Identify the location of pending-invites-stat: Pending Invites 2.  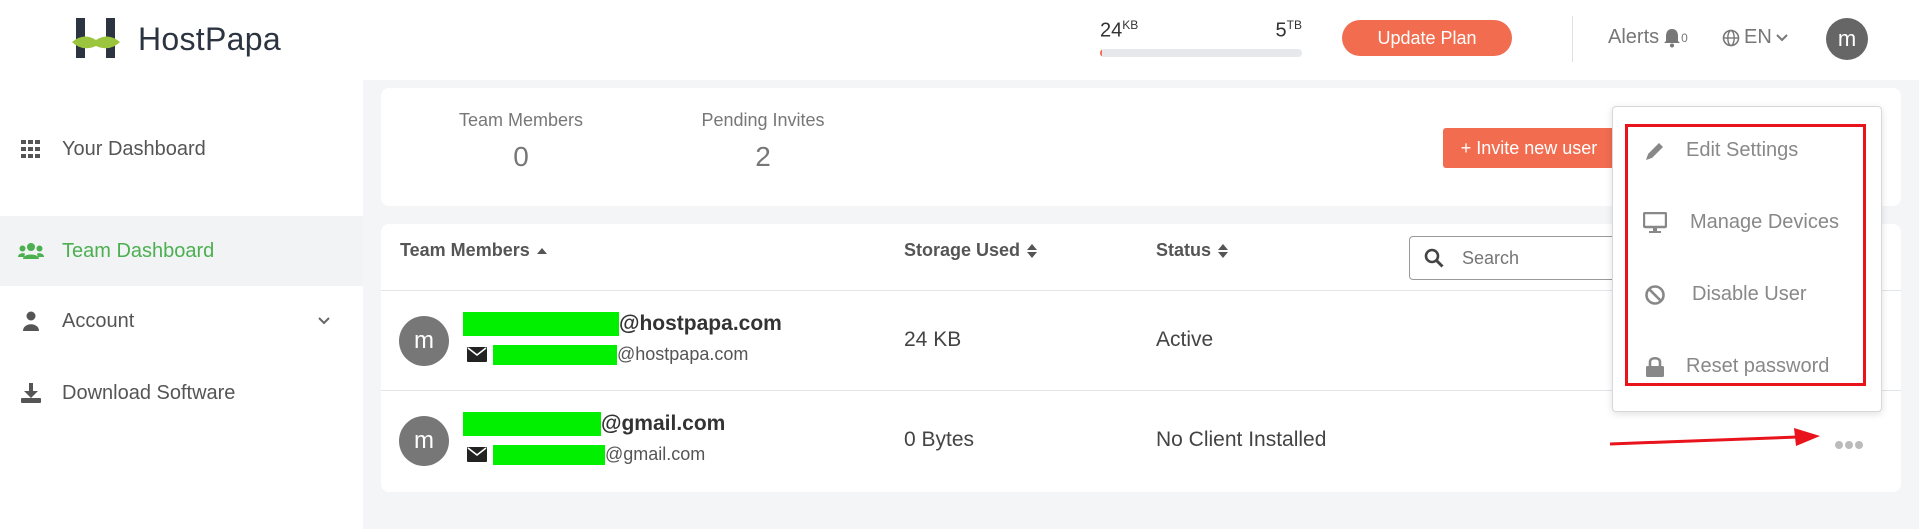
(763, 141).